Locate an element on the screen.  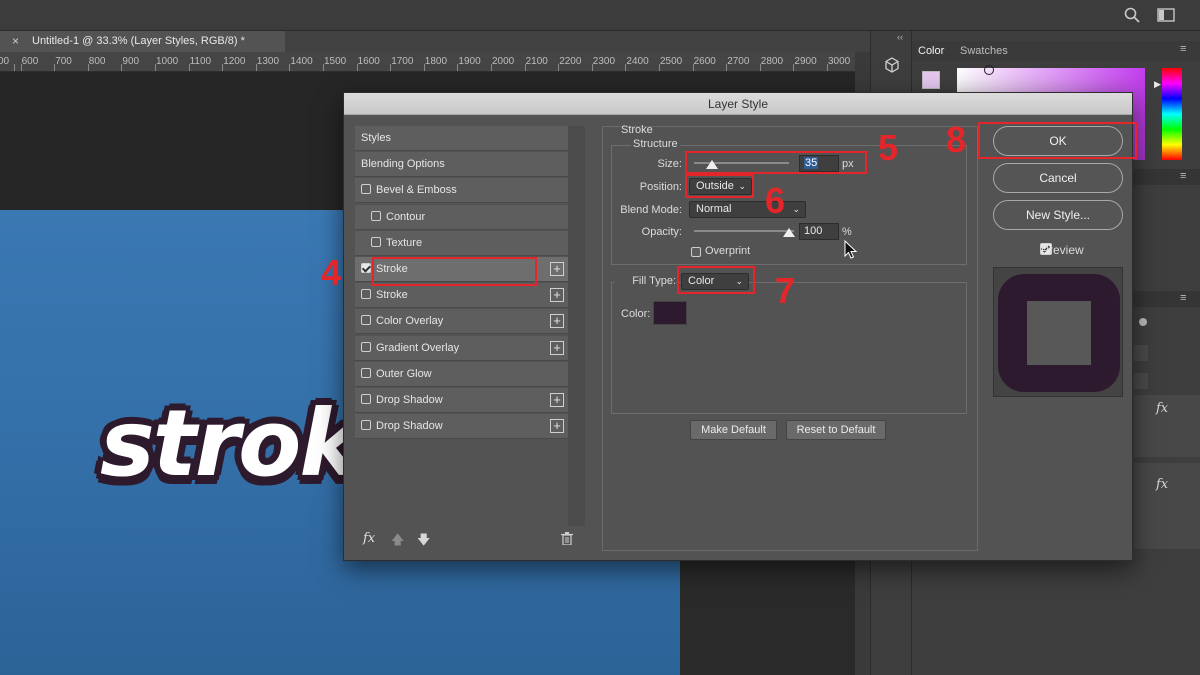
canvas-text-layer: strok is located at coordinates (230, 443).